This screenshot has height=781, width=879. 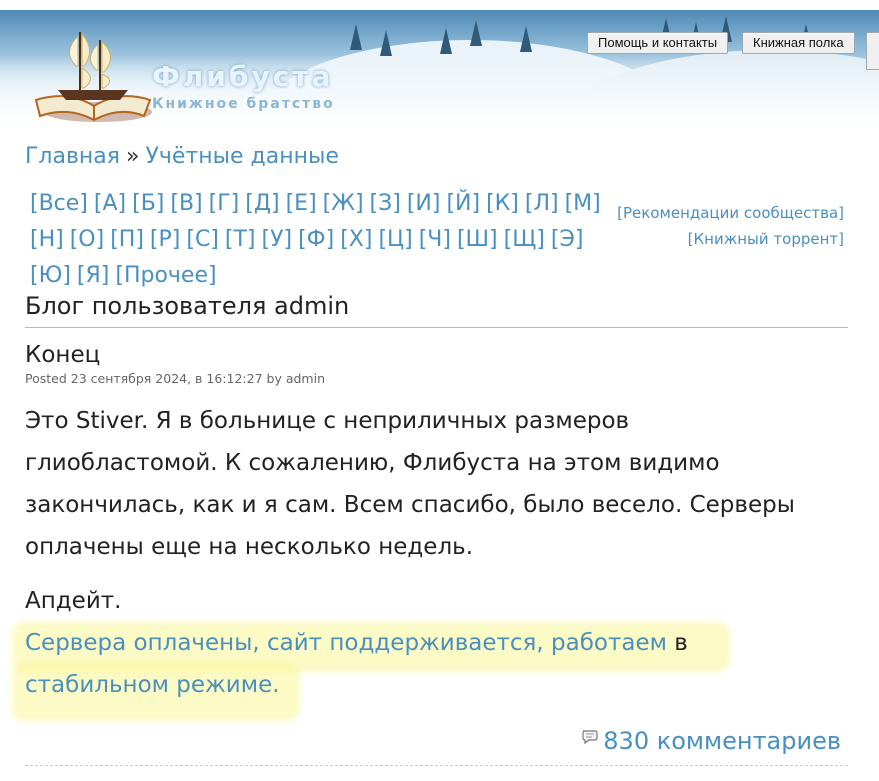 I want to click on alphabet-link: [Ф], so click(x=316, y=239).